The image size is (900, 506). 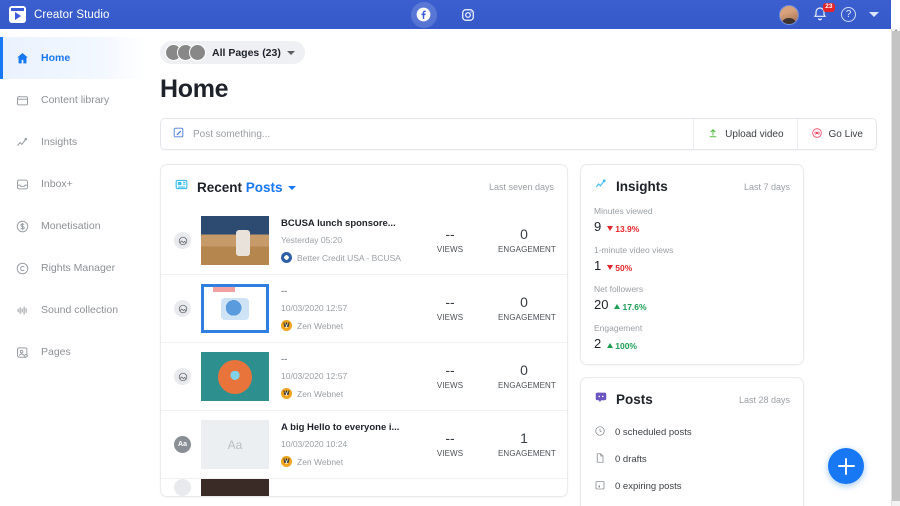 What do you see at coordinates (22, 184) in the screenshot?
I see `inbox-icon` at bounding box center [22, 184].